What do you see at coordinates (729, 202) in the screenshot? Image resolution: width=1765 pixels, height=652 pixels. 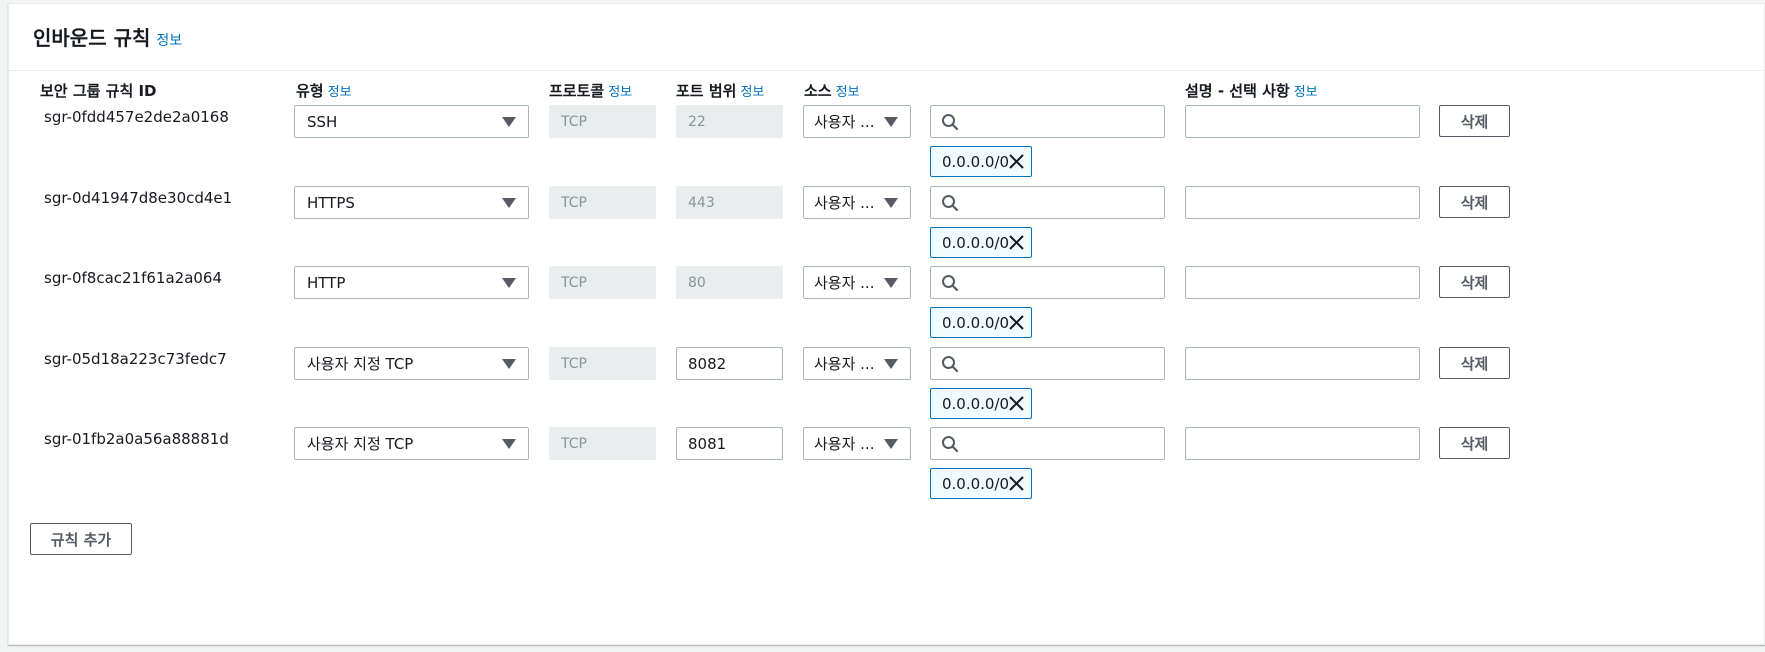 I see `port-range-field: 443` at bounding box center [729, 202].